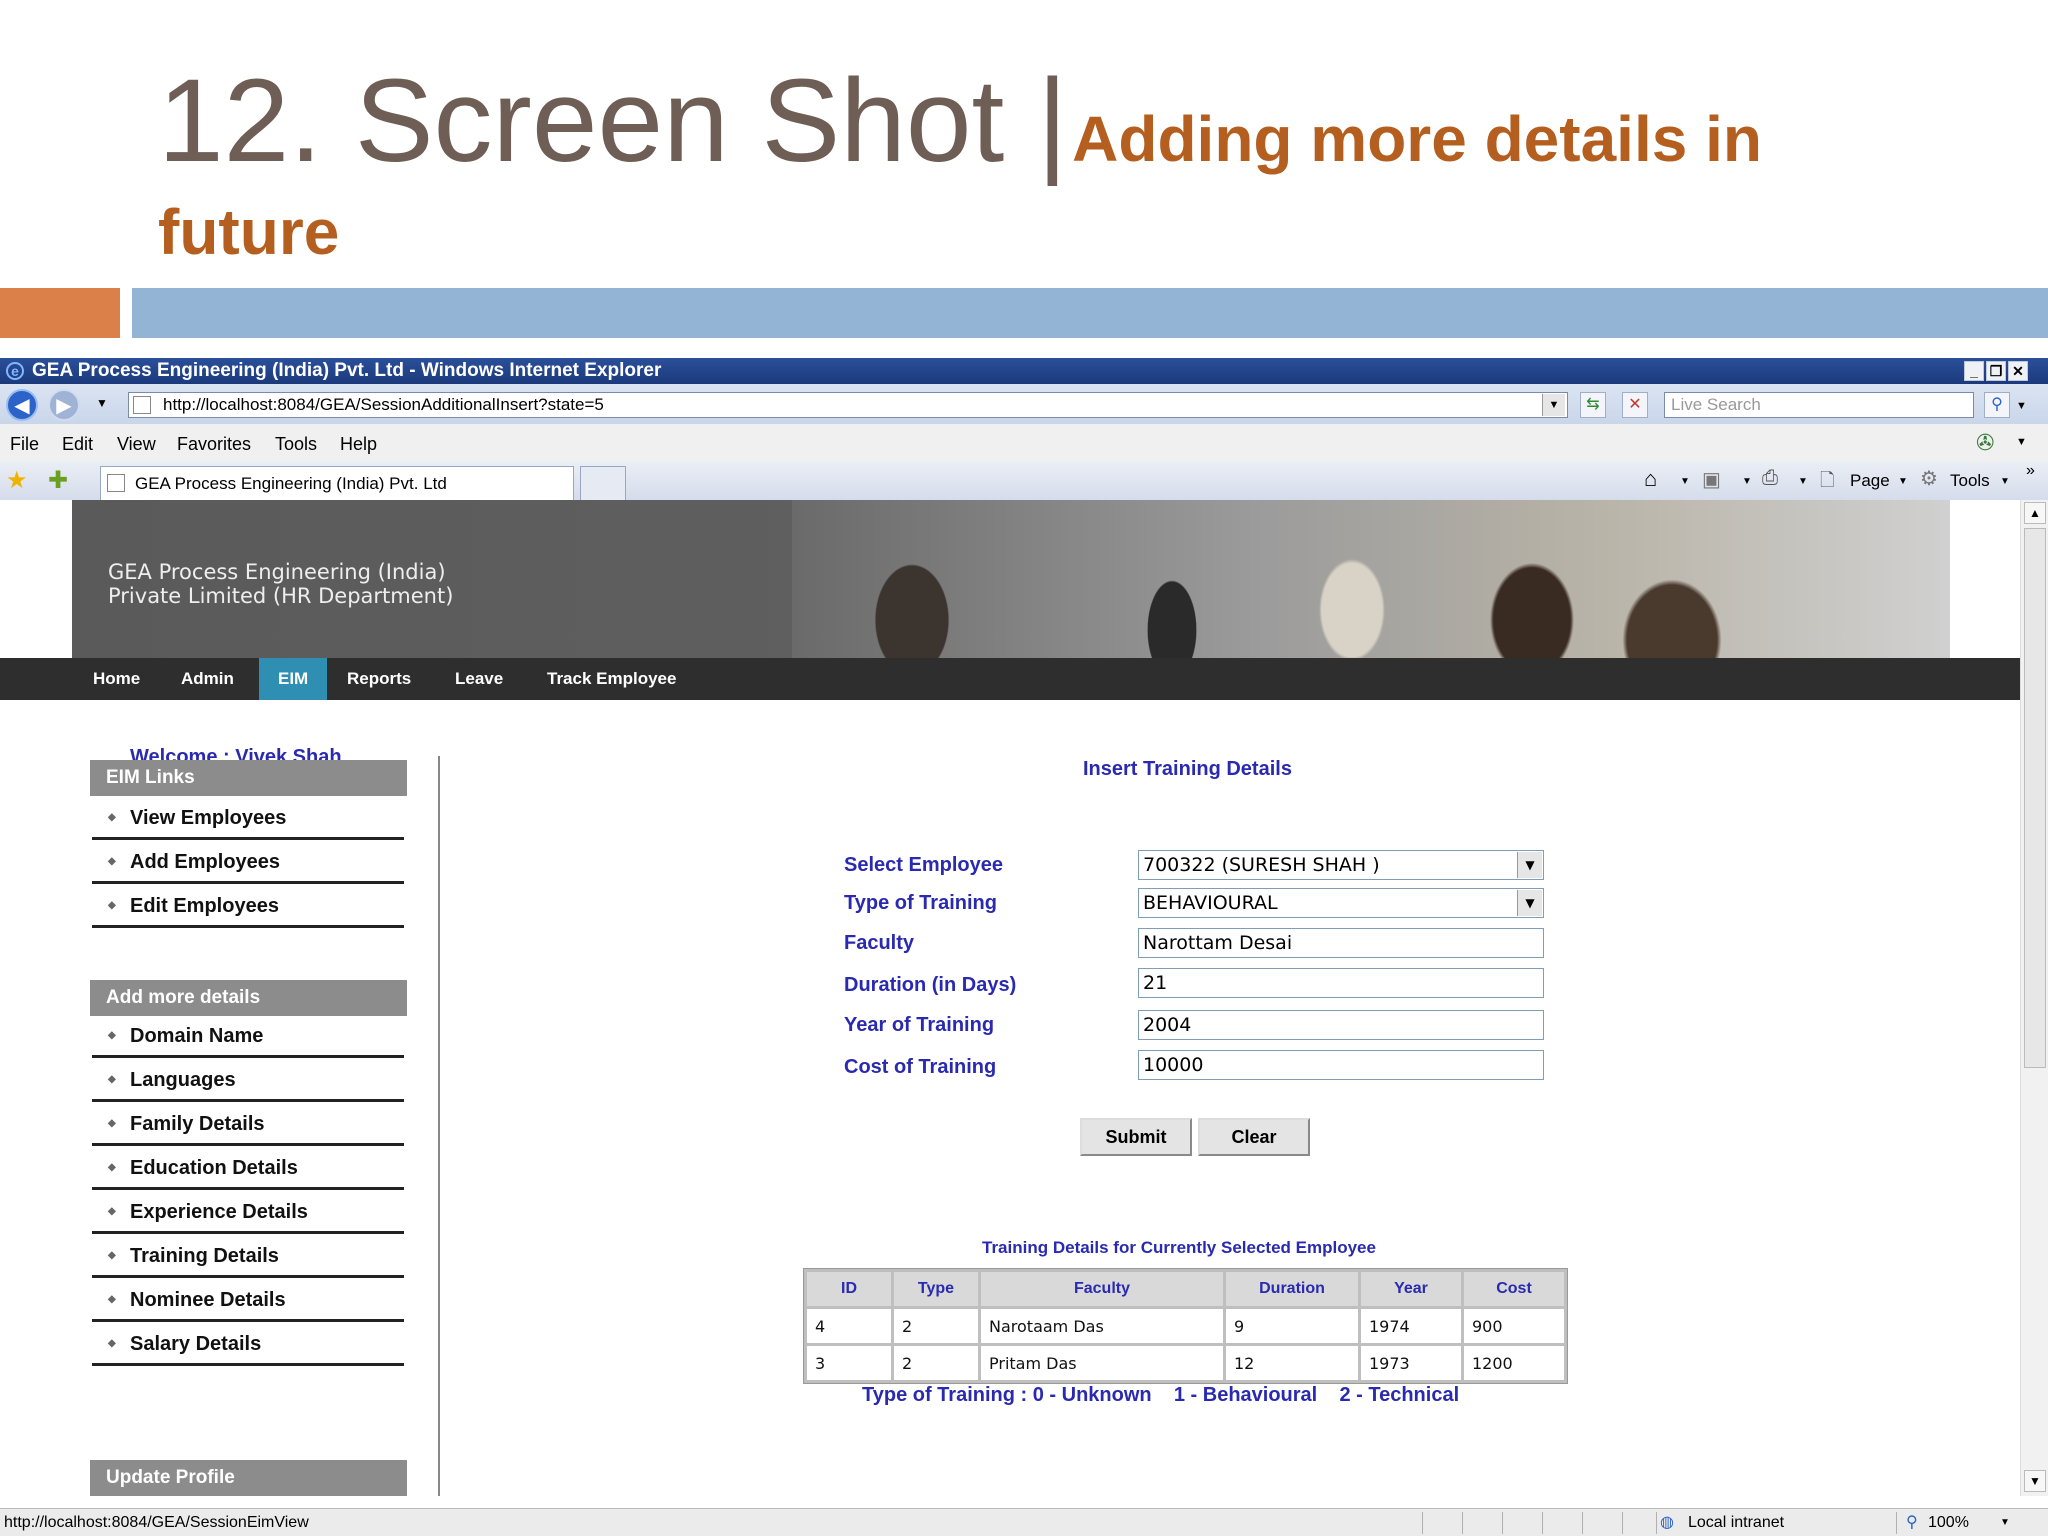 The image size is (2048, 1536). What do you see at coordinates (214, 444) in the screenshot?
I see `menu-favorites: Favorites` at bounding box center [214, 444].